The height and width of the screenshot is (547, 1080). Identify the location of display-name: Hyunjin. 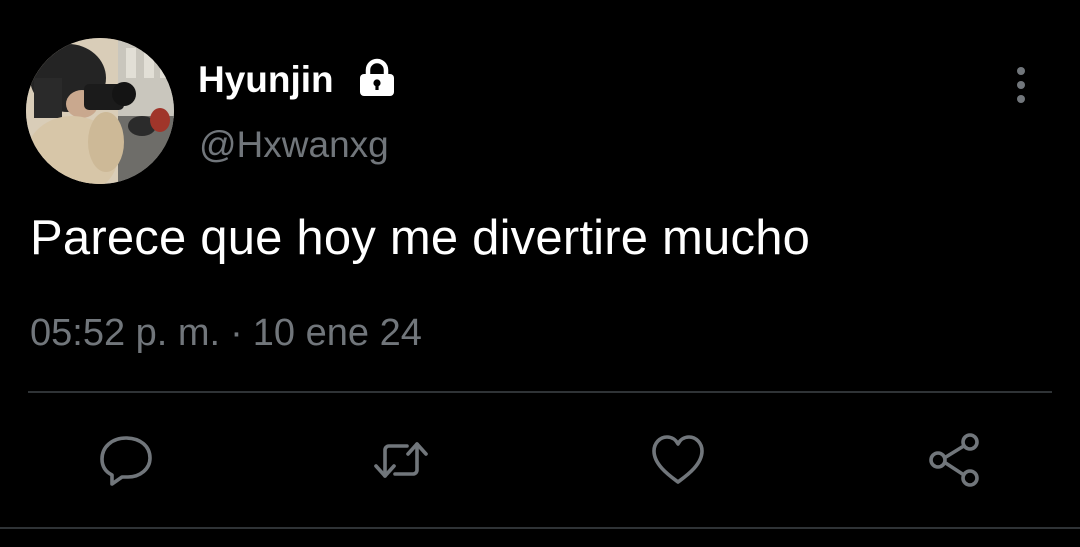
(266, 80).